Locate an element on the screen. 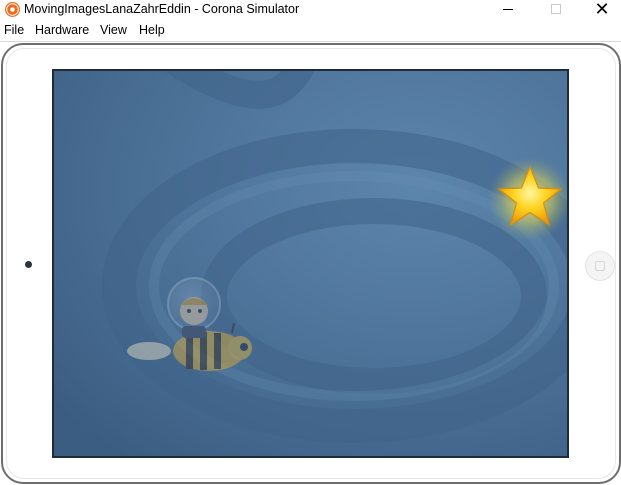  bee-head is located at coordinates (240, 348).